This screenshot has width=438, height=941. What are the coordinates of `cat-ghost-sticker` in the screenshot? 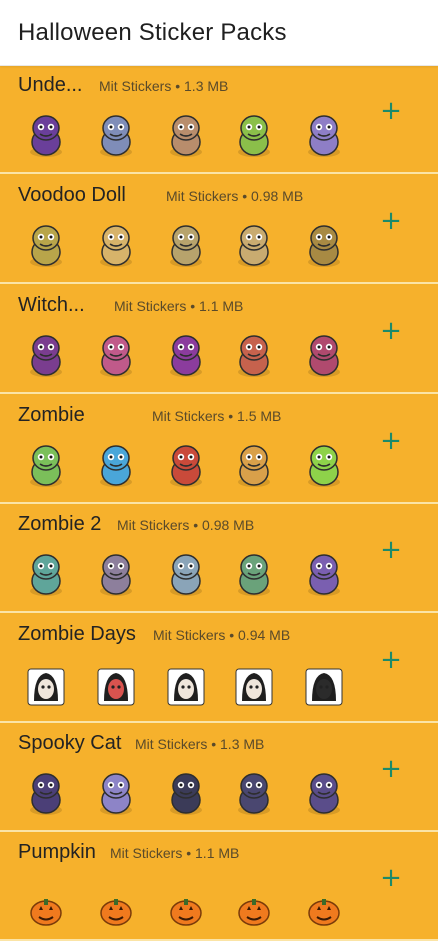 It's located at (116, 794).